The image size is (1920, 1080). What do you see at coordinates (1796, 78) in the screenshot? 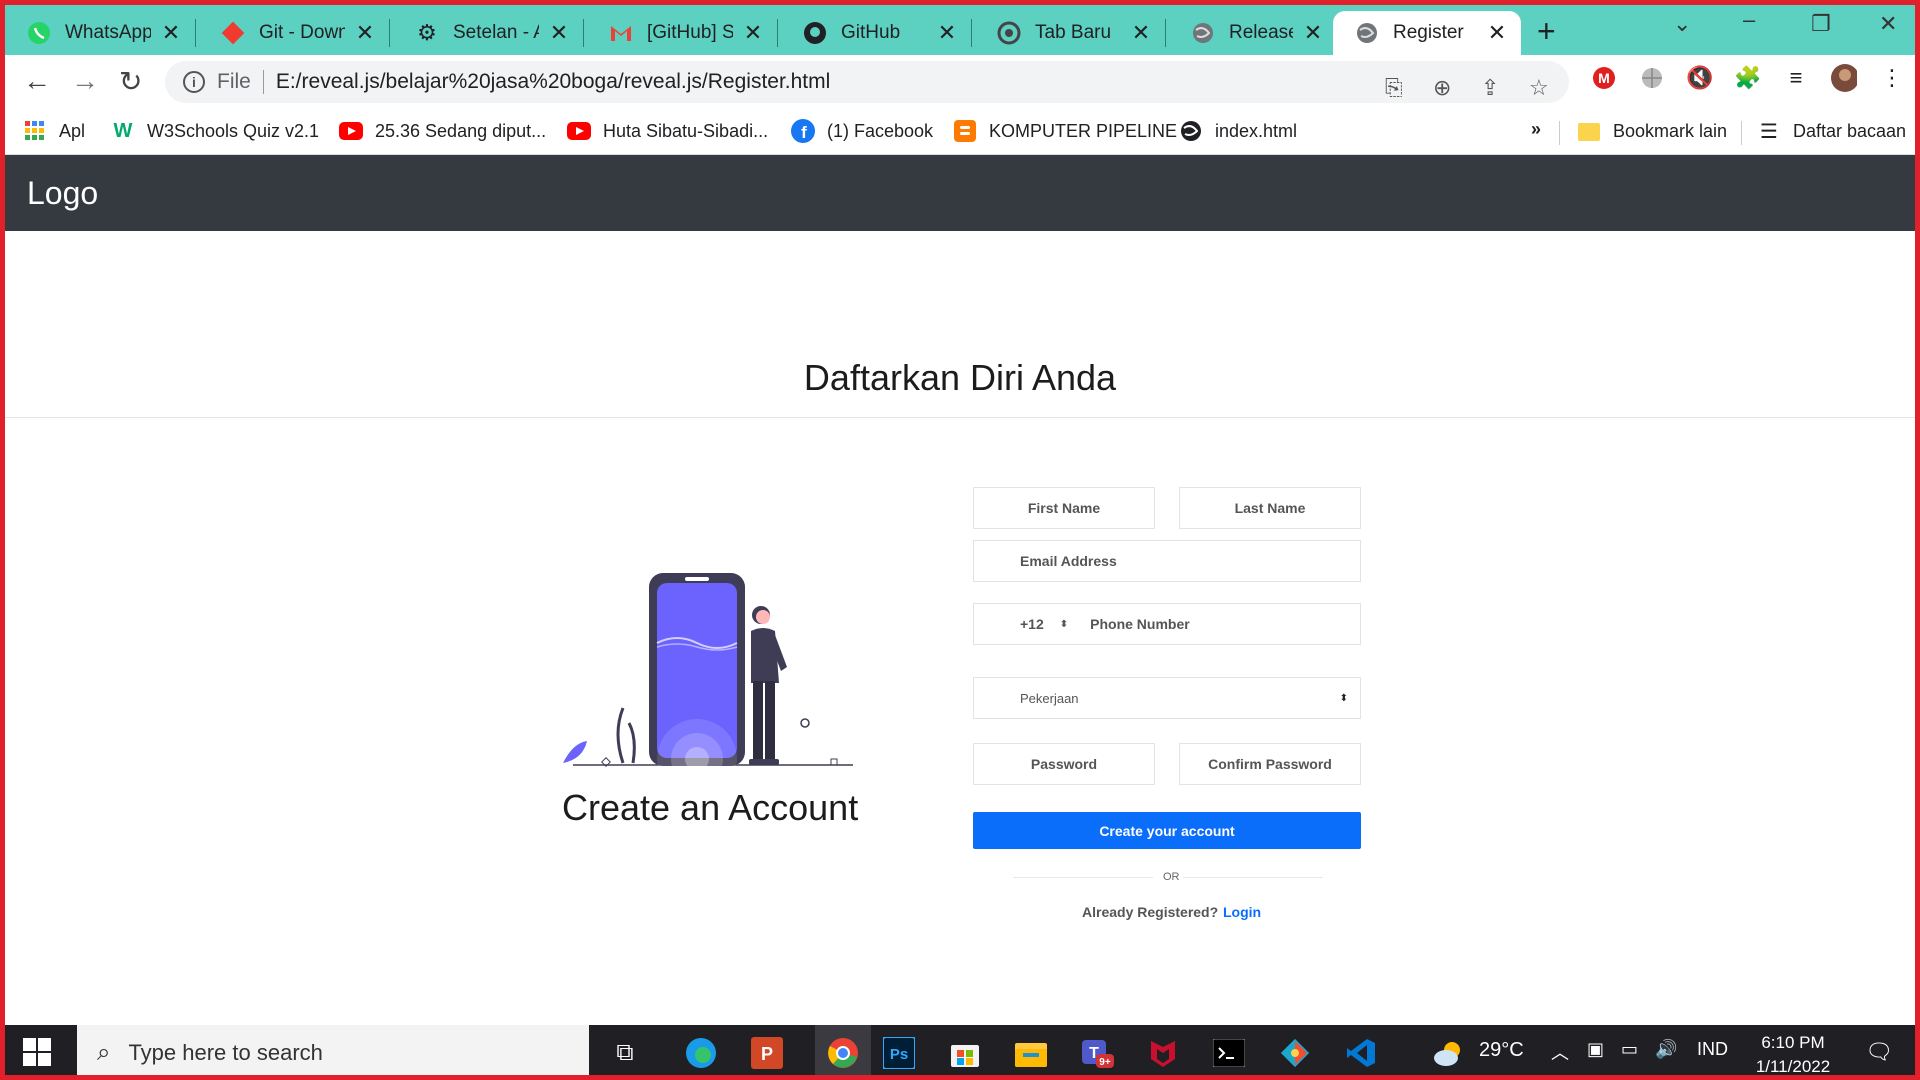
I see `media-control-icon: ≡` at bounding box center [1796, 78].